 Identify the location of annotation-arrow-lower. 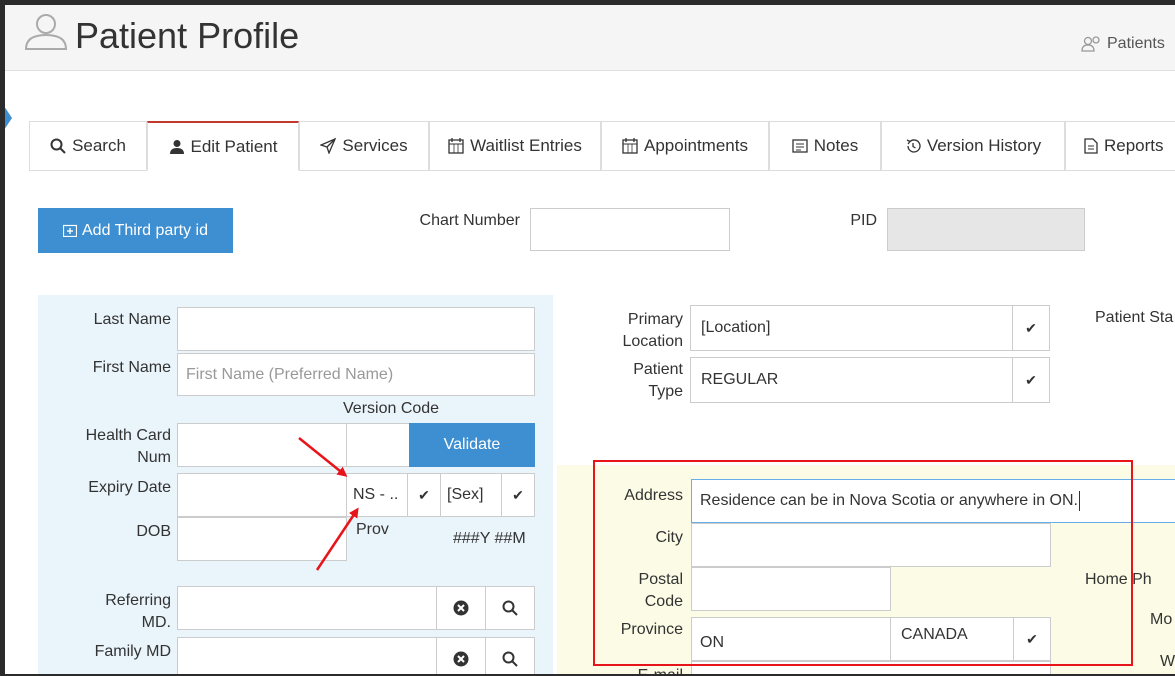
(337, 539).